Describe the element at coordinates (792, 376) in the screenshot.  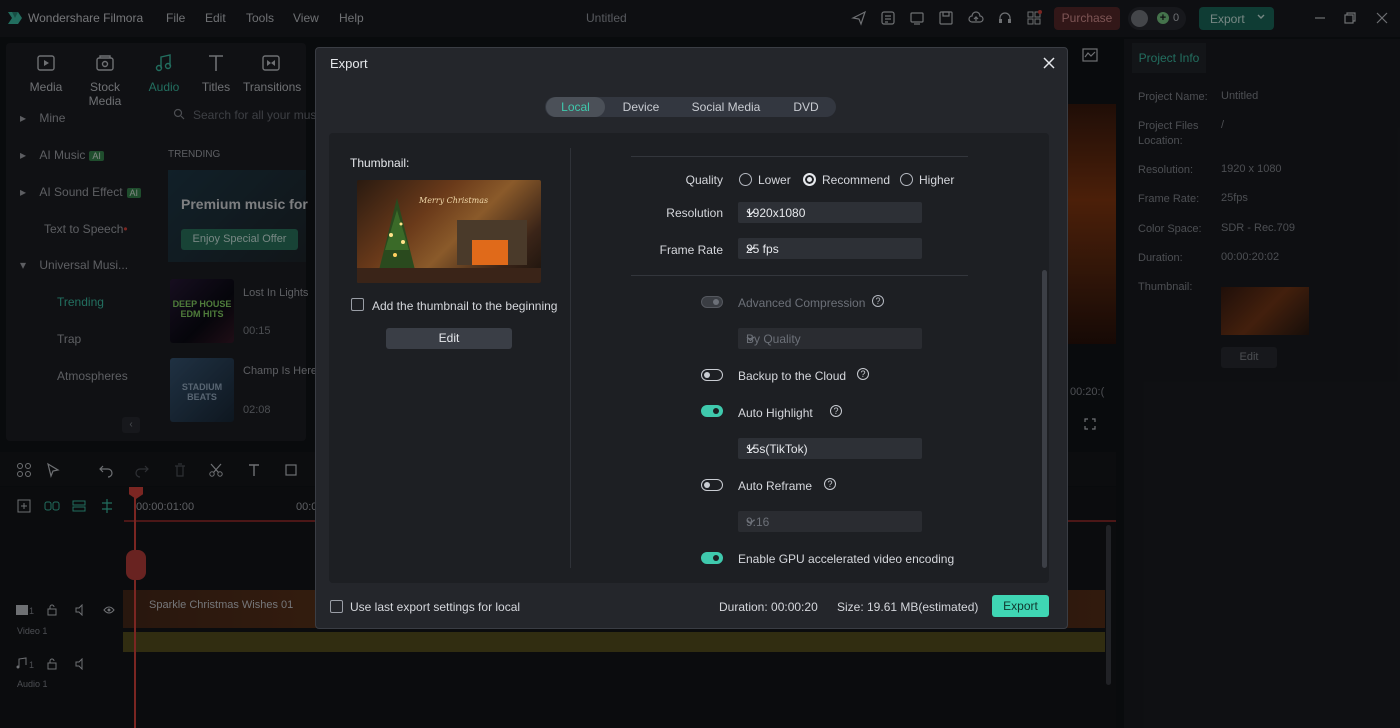
I see `backup-cloud-label: Backup to the Cloud` at that location.